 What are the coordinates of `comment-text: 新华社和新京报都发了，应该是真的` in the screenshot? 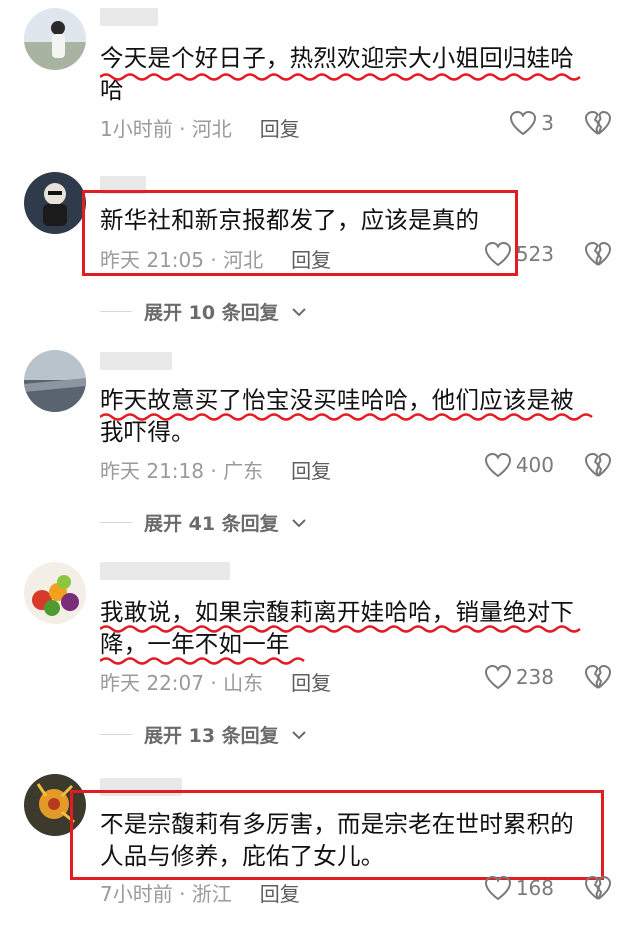 It's located at (290, 220).